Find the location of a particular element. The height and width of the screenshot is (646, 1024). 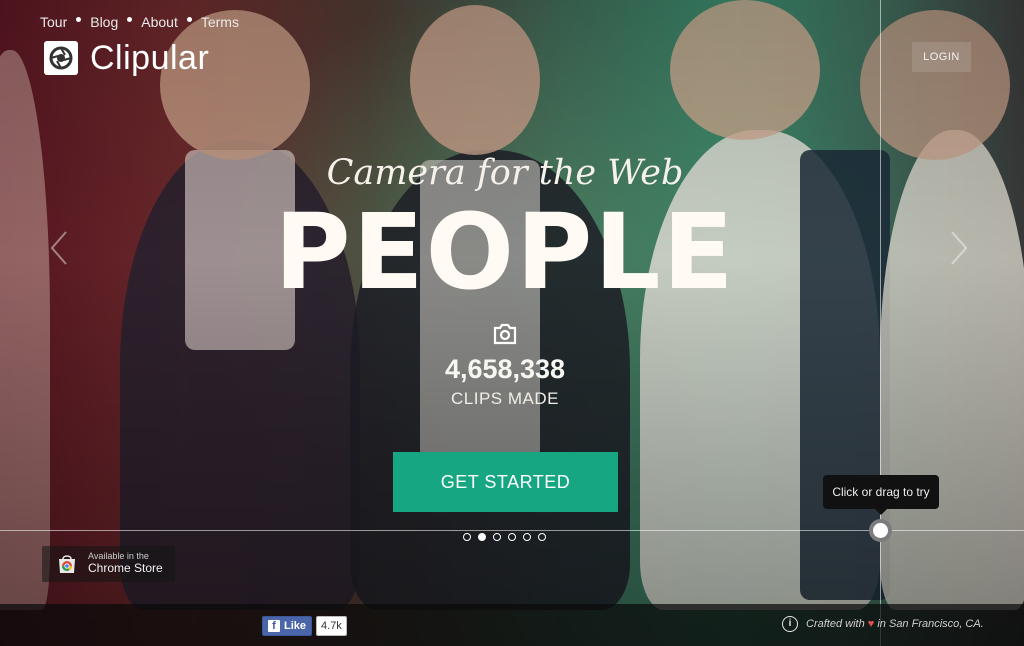

facebook-like-button: f Like is located at coordinates (287, 626).